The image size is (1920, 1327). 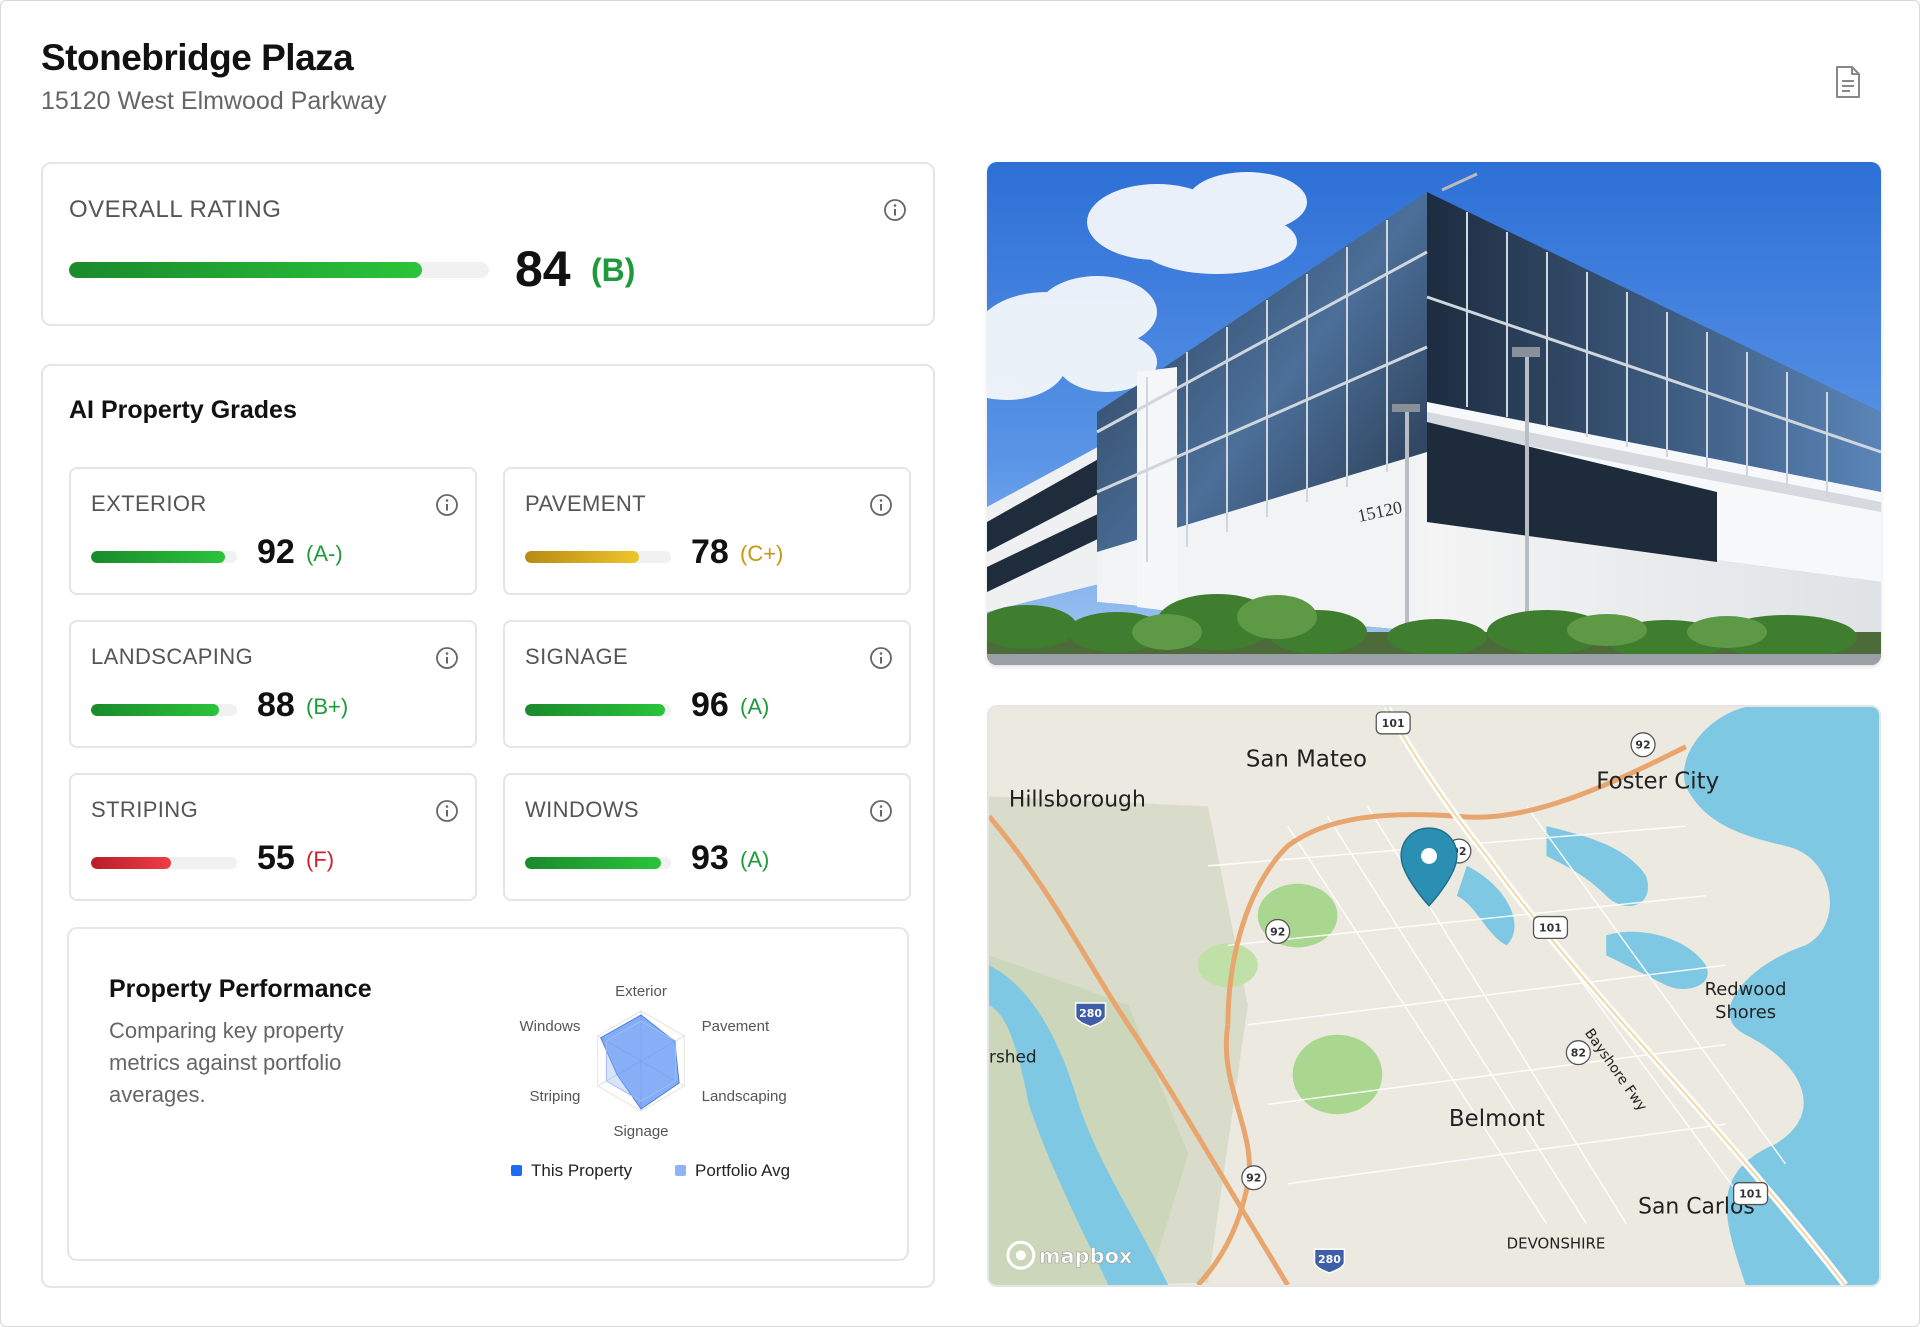 I want to click on legend-portfolio-avg: Portfolio Avg, so click(x=732, y=1170).